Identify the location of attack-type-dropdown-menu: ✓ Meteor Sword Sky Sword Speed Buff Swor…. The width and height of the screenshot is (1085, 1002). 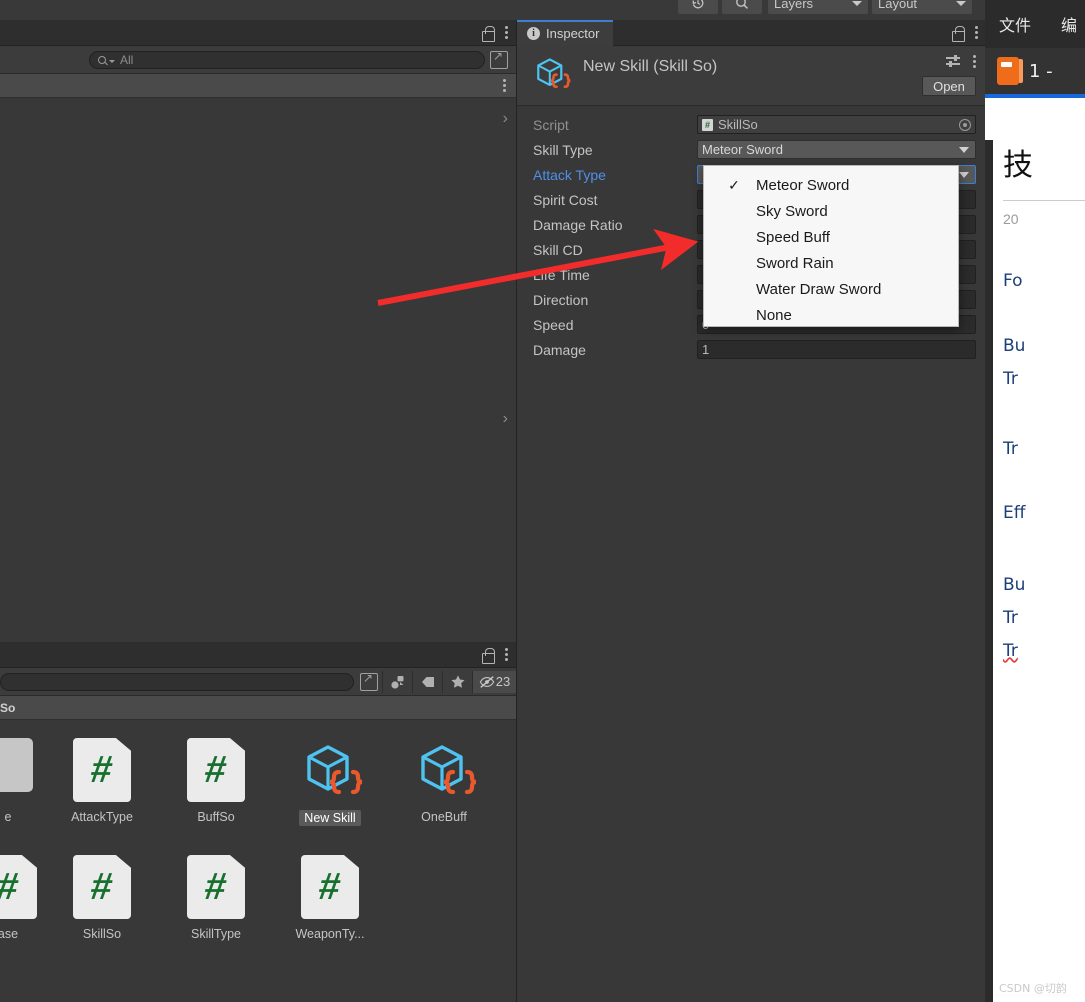
(831, 246).